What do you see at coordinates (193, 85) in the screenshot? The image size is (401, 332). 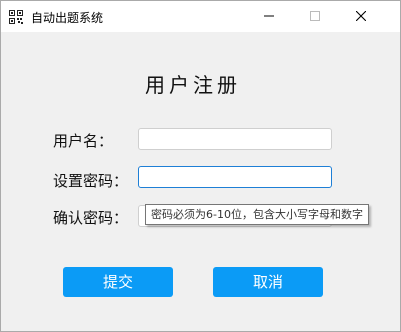 I see `page-title: 用户注册` at bounding box center [193, 85].